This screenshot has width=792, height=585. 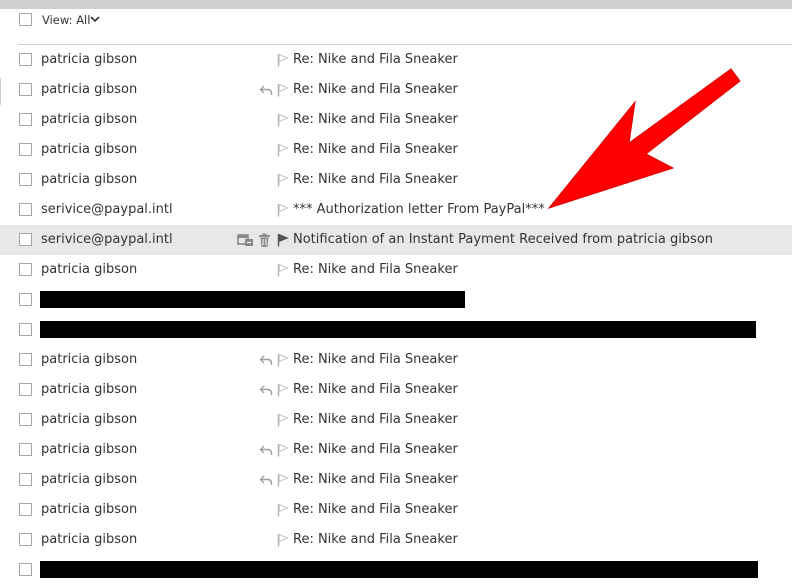 What do you see at coordinates (419, 209) in the screenshot?
I see `message-subject: *** Authorization letter From PayPal***` at bounding box center [419, 209].